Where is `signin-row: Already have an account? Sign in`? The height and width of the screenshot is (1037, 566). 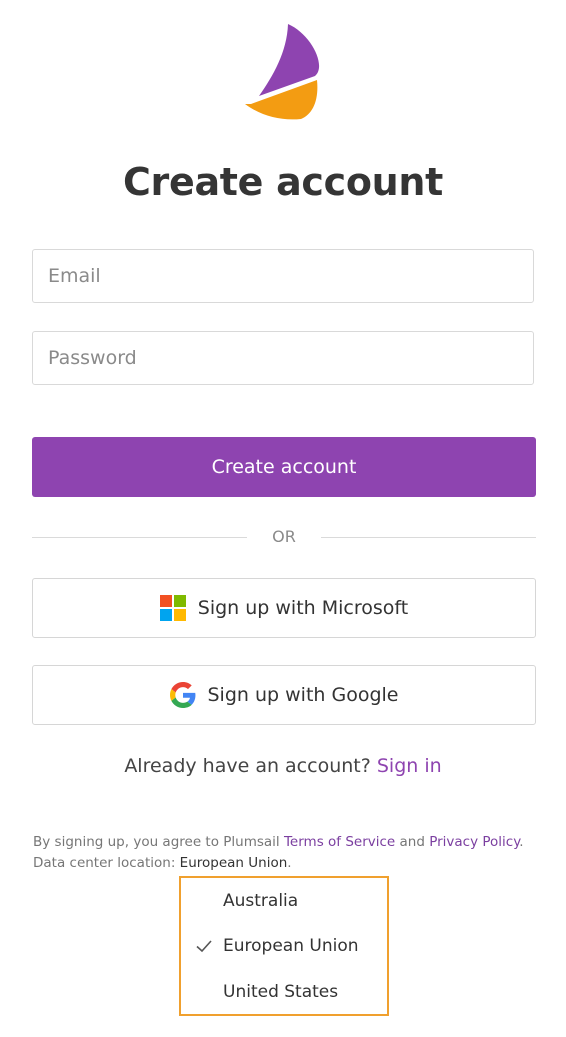 signin-row: Already have an account? Sign in is located at coordinates (283, 766).